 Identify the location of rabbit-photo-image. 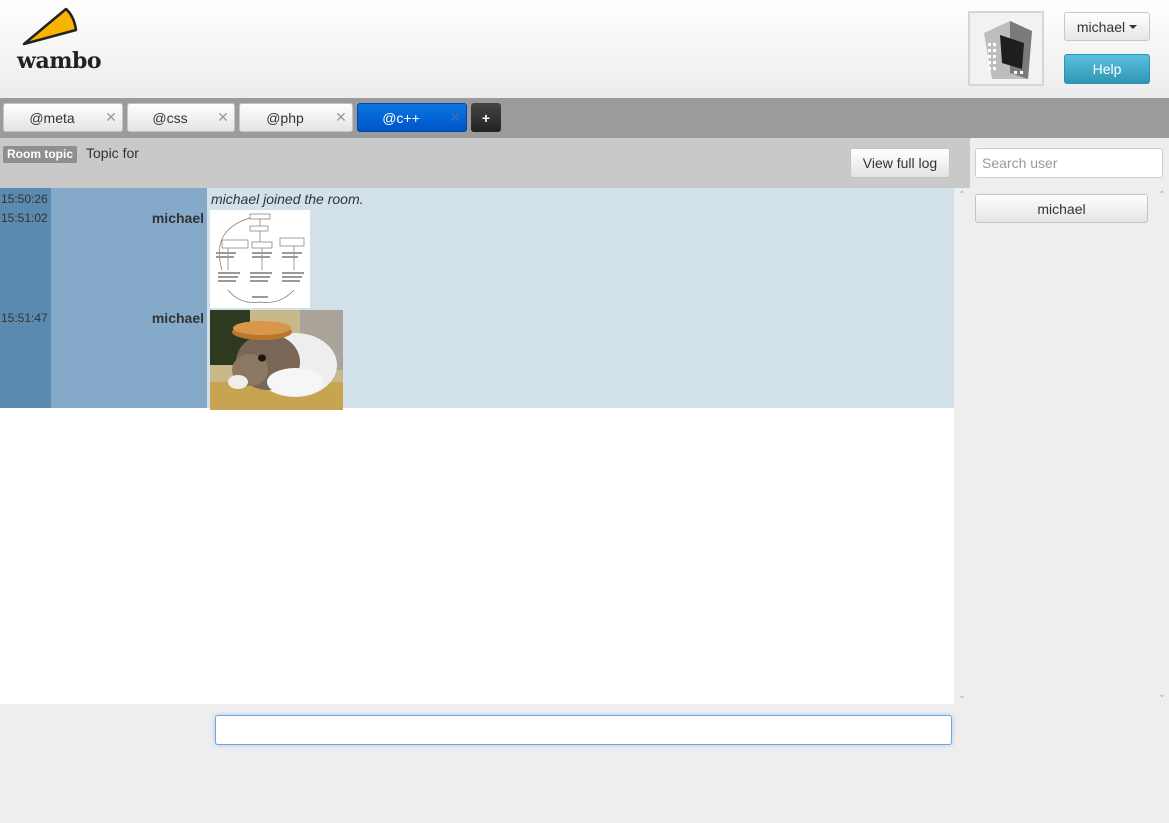
(276, 360).